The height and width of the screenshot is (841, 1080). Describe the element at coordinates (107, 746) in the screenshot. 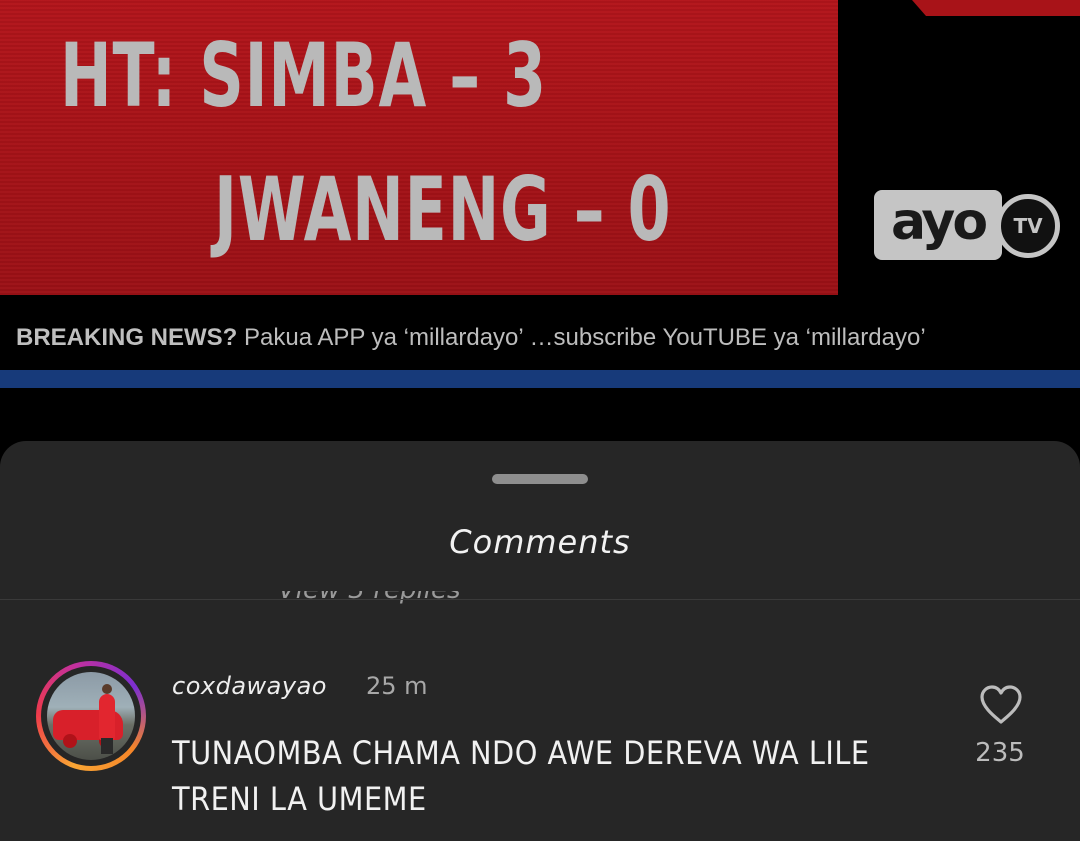

I see `avatar-legs-shape` at that location.